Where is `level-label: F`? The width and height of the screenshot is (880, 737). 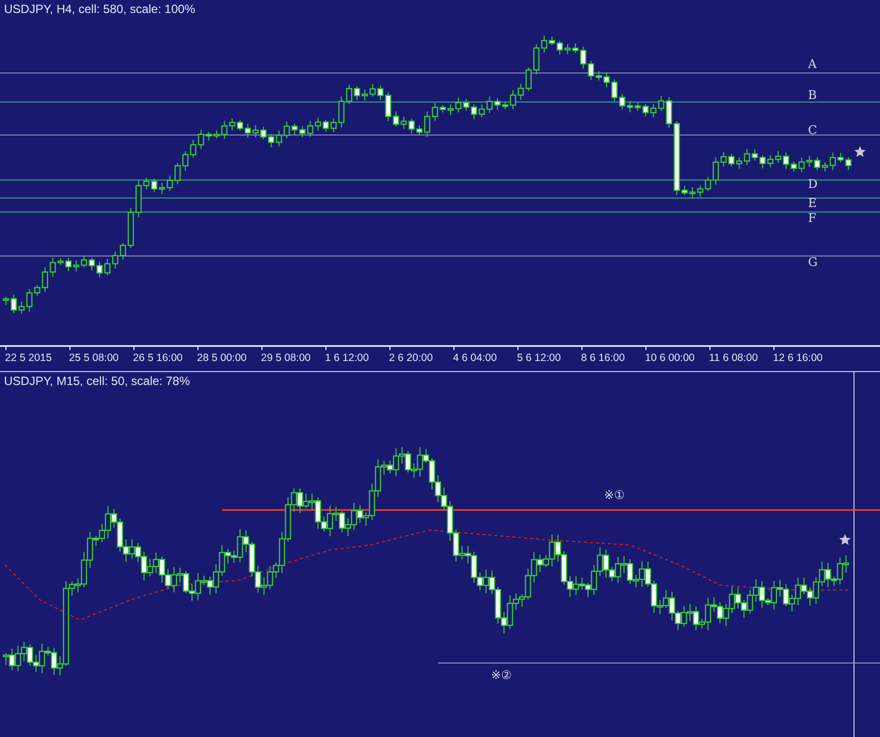 level-label: F is located at coordinates (812, 218).